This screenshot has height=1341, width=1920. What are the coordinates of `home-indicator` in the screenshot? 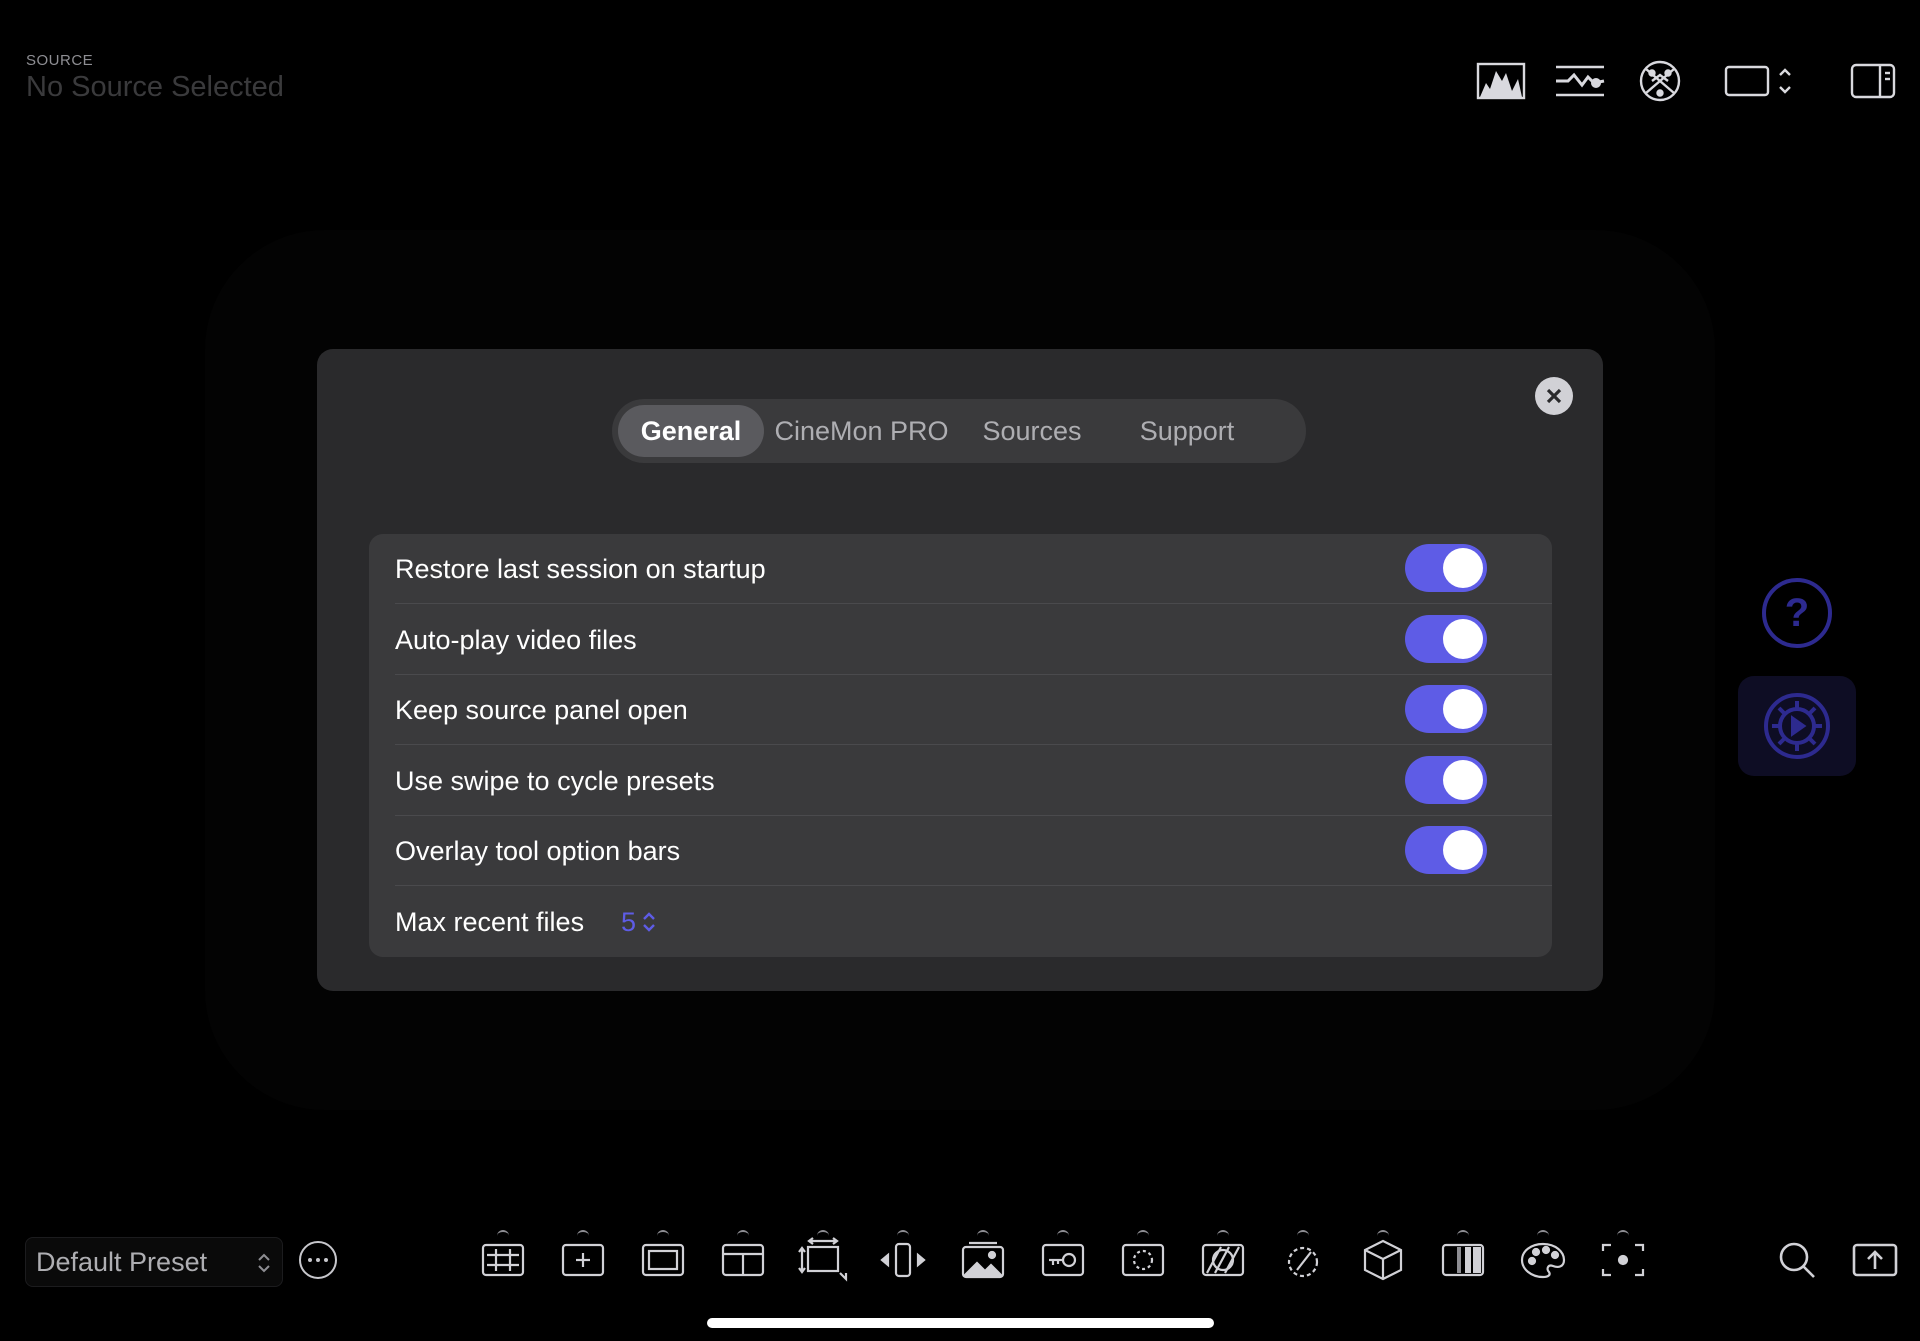 It's located at (960, 1323).